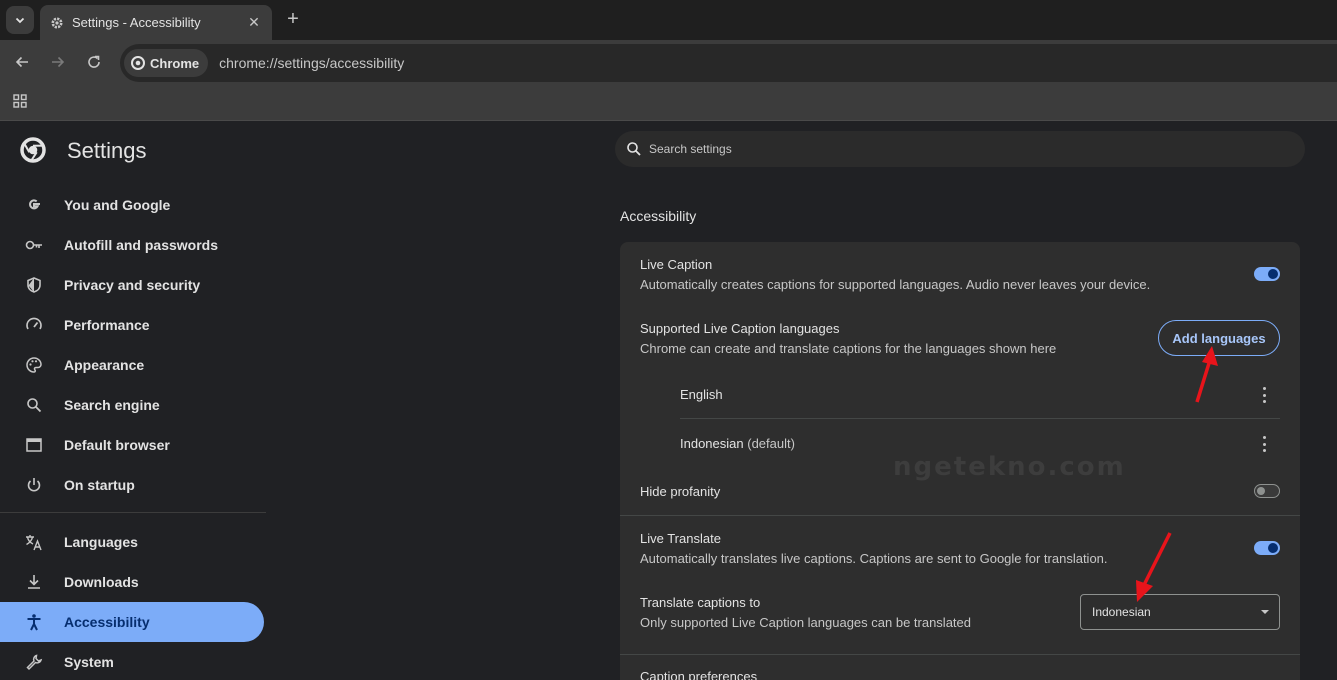 The height and width of the screenshot is (680, 1337). What do you see at coordinates (34, 582) in the screenshot?
I see `download-icon` at bounding box center [34, 582].